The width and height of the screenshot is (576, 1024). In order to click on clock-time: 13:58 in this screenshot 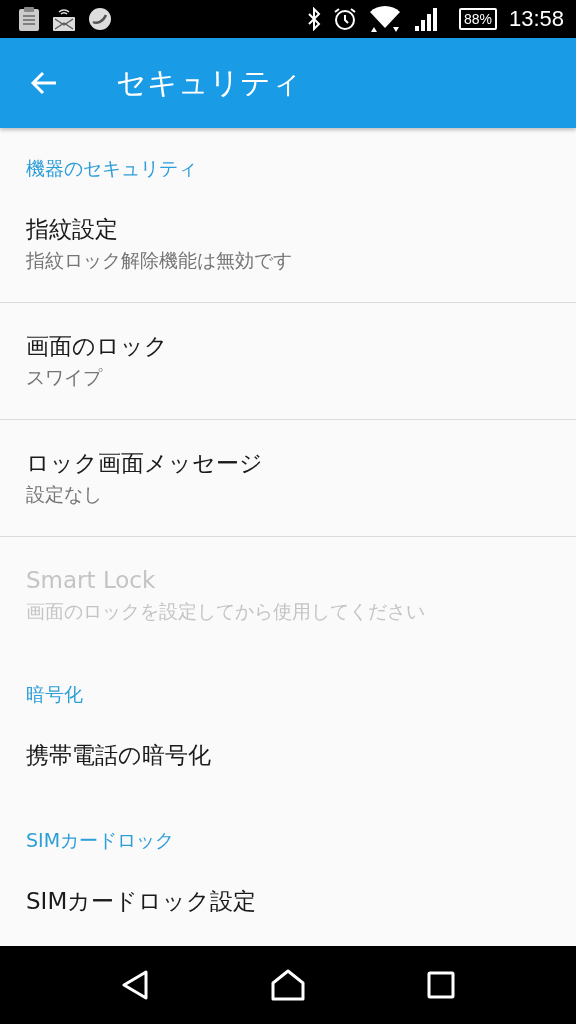, I will do `click(536, 19)`.